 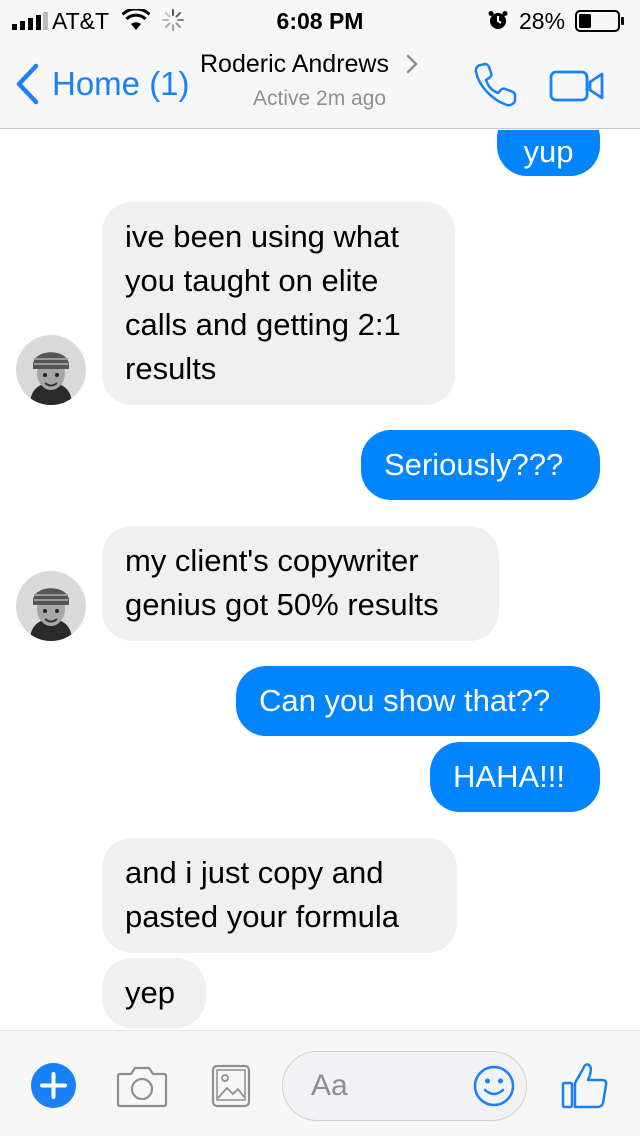 I want to click on contact-name-row: Roderic Andrews, so click(x=330, y=64).